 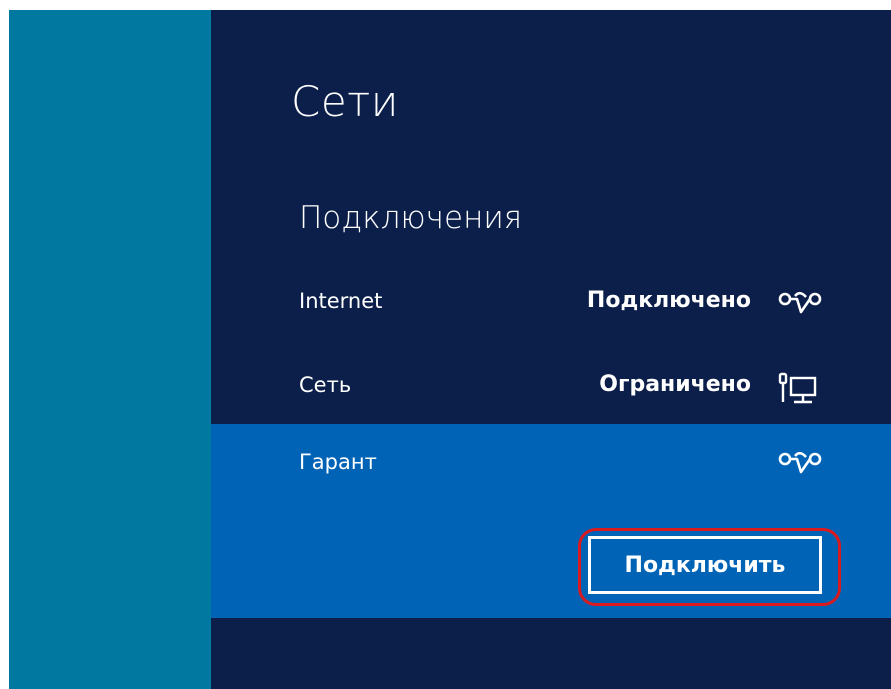 I want to click on connect-button: Подключить, so click(x=705, y=565).